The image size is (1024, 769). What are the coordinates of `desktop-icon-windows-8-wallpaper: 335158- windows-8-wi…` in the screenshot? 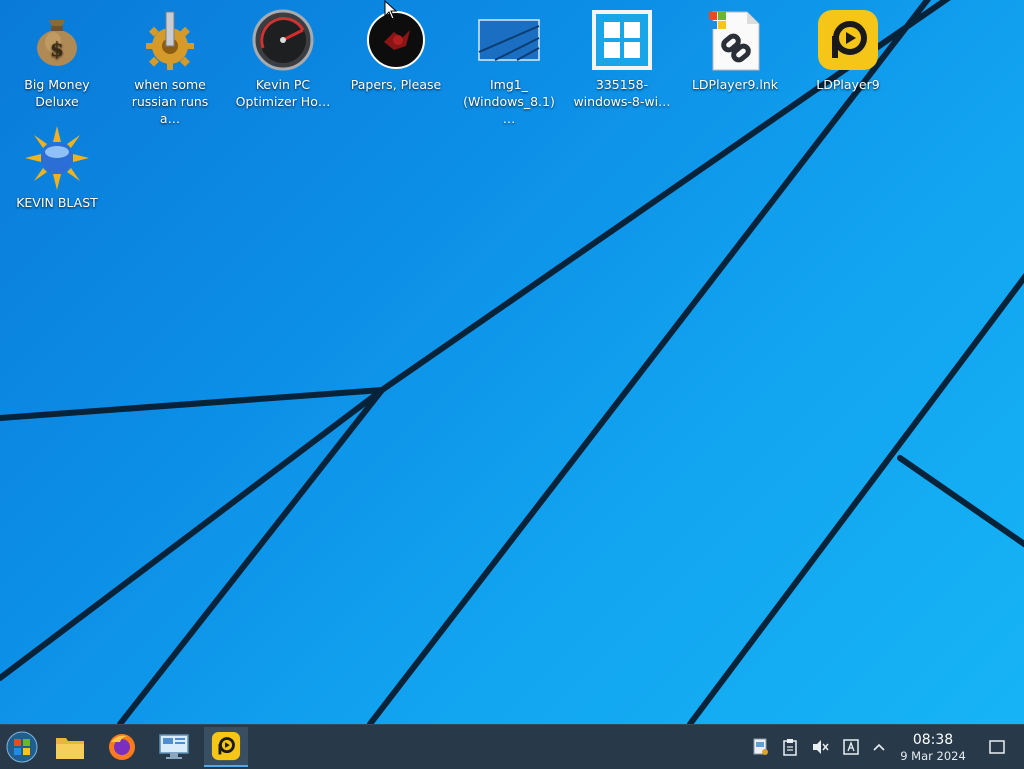 It's located at (622, 59).